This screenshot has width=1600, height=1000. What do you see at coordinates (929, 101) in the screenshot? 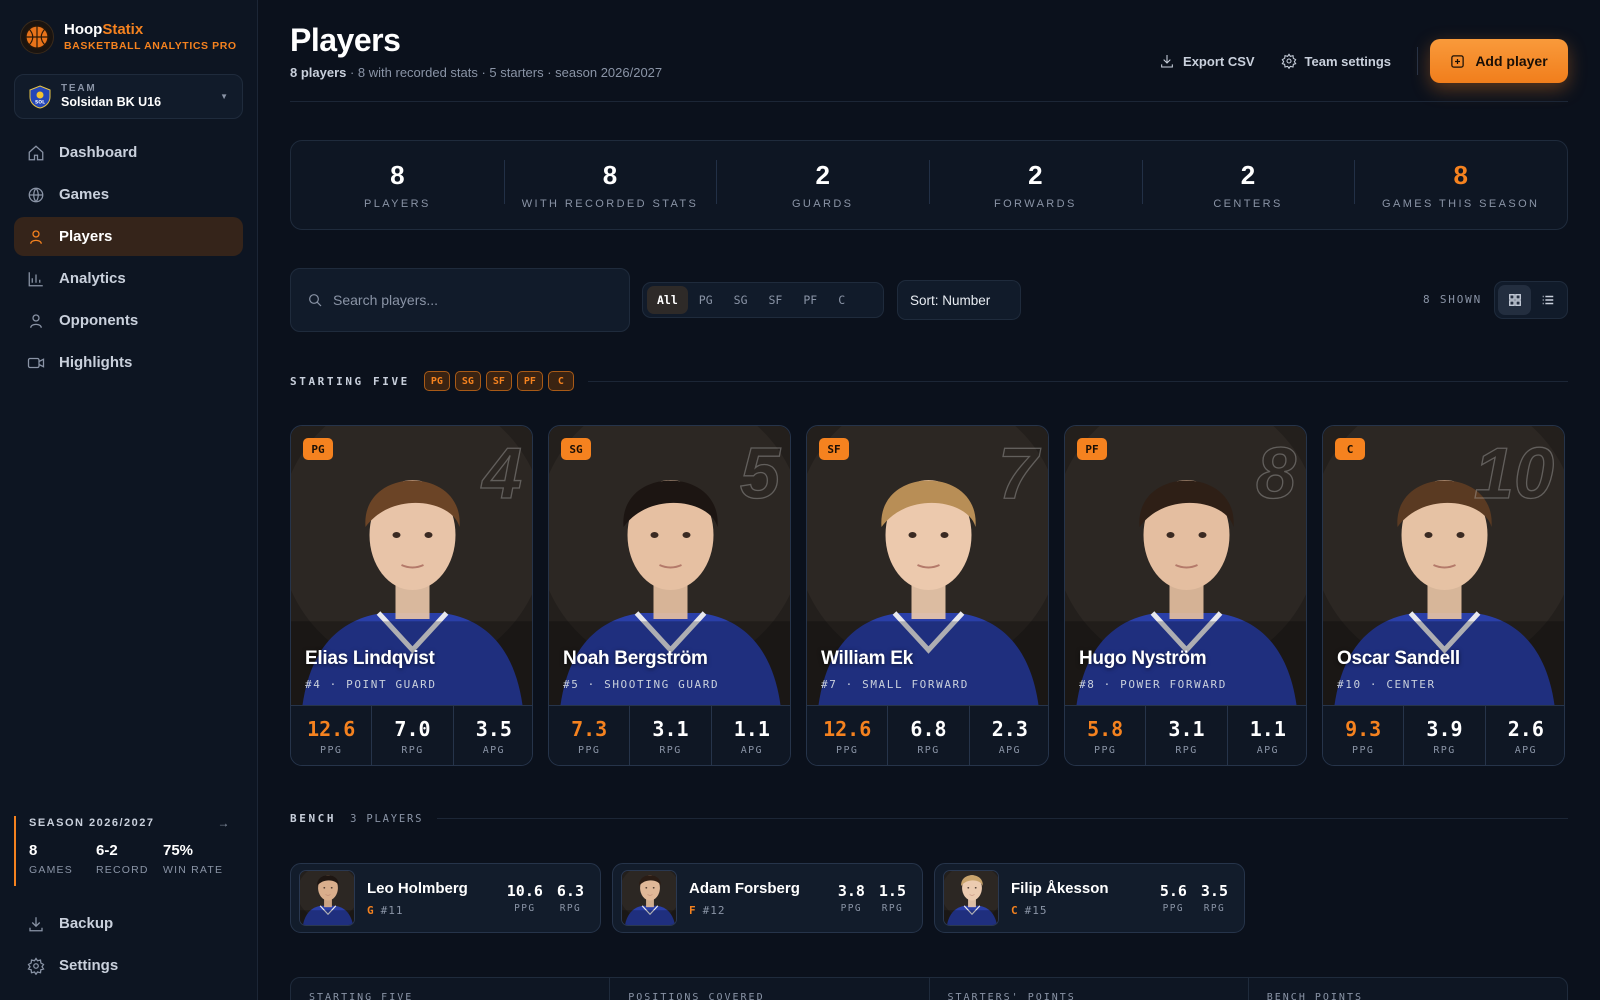
I see `divider` at bounding box center [929, 101].